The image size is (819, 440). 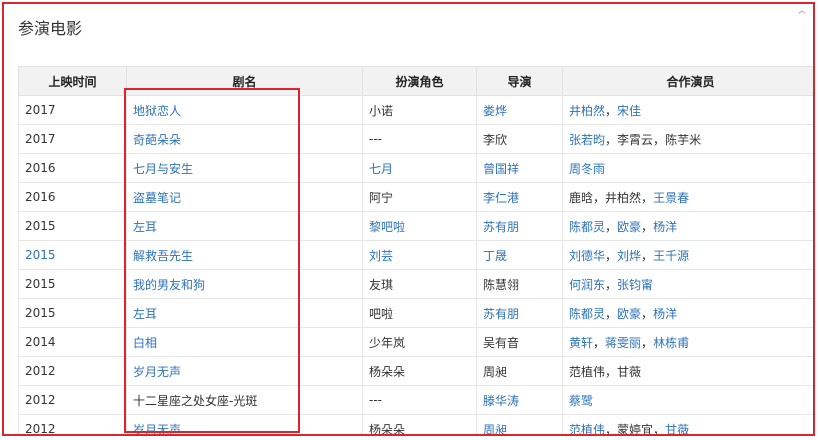 I want to click on film-title-link: 七月与安生, so click(x=244, y=168).